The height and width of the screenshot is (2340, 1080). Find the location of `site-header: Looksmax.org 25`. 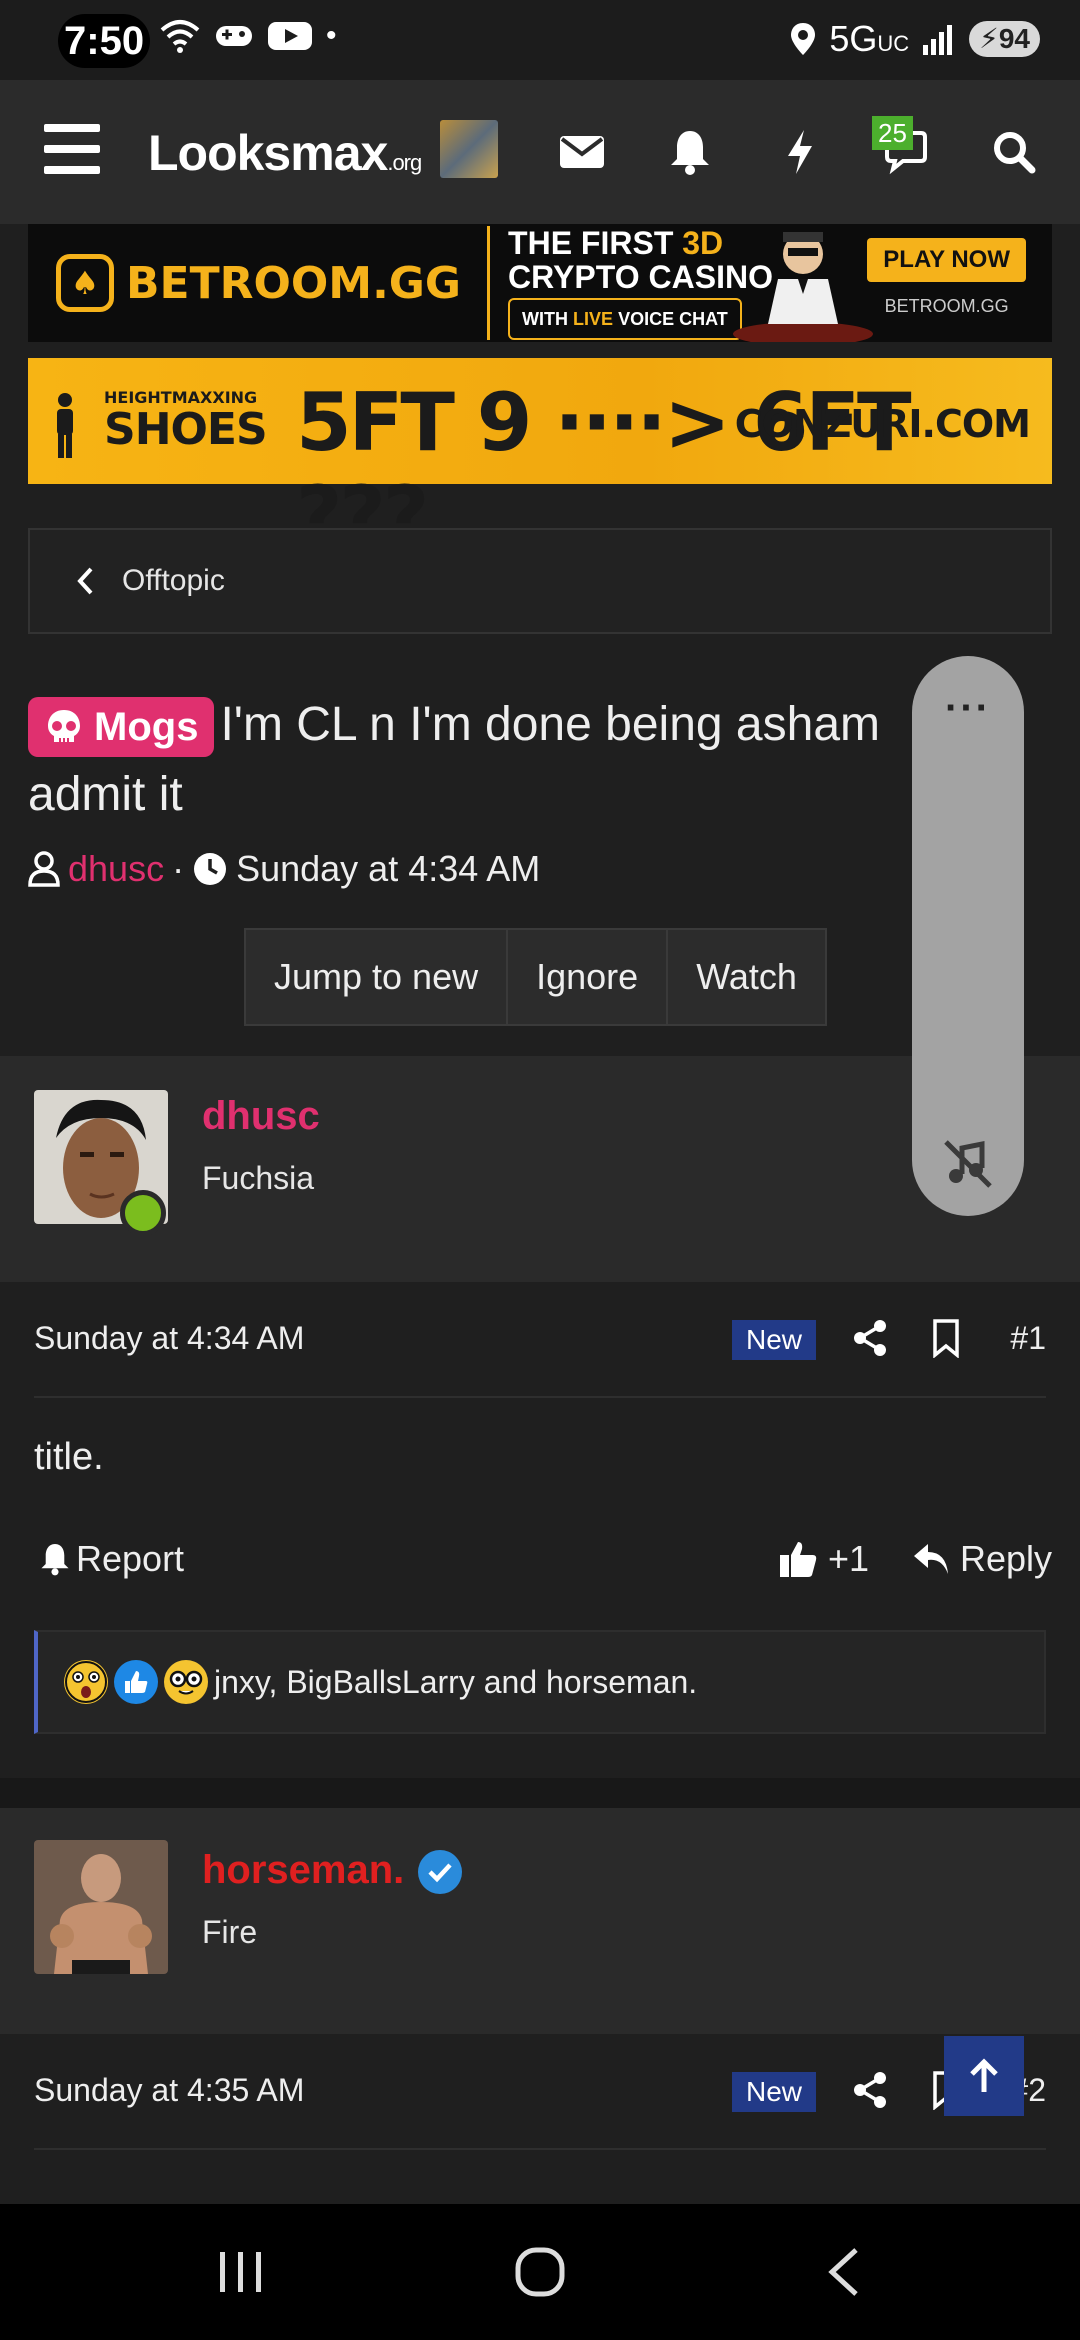

site-header: Looksmax.org 25 is located at coordinates (540, 152).